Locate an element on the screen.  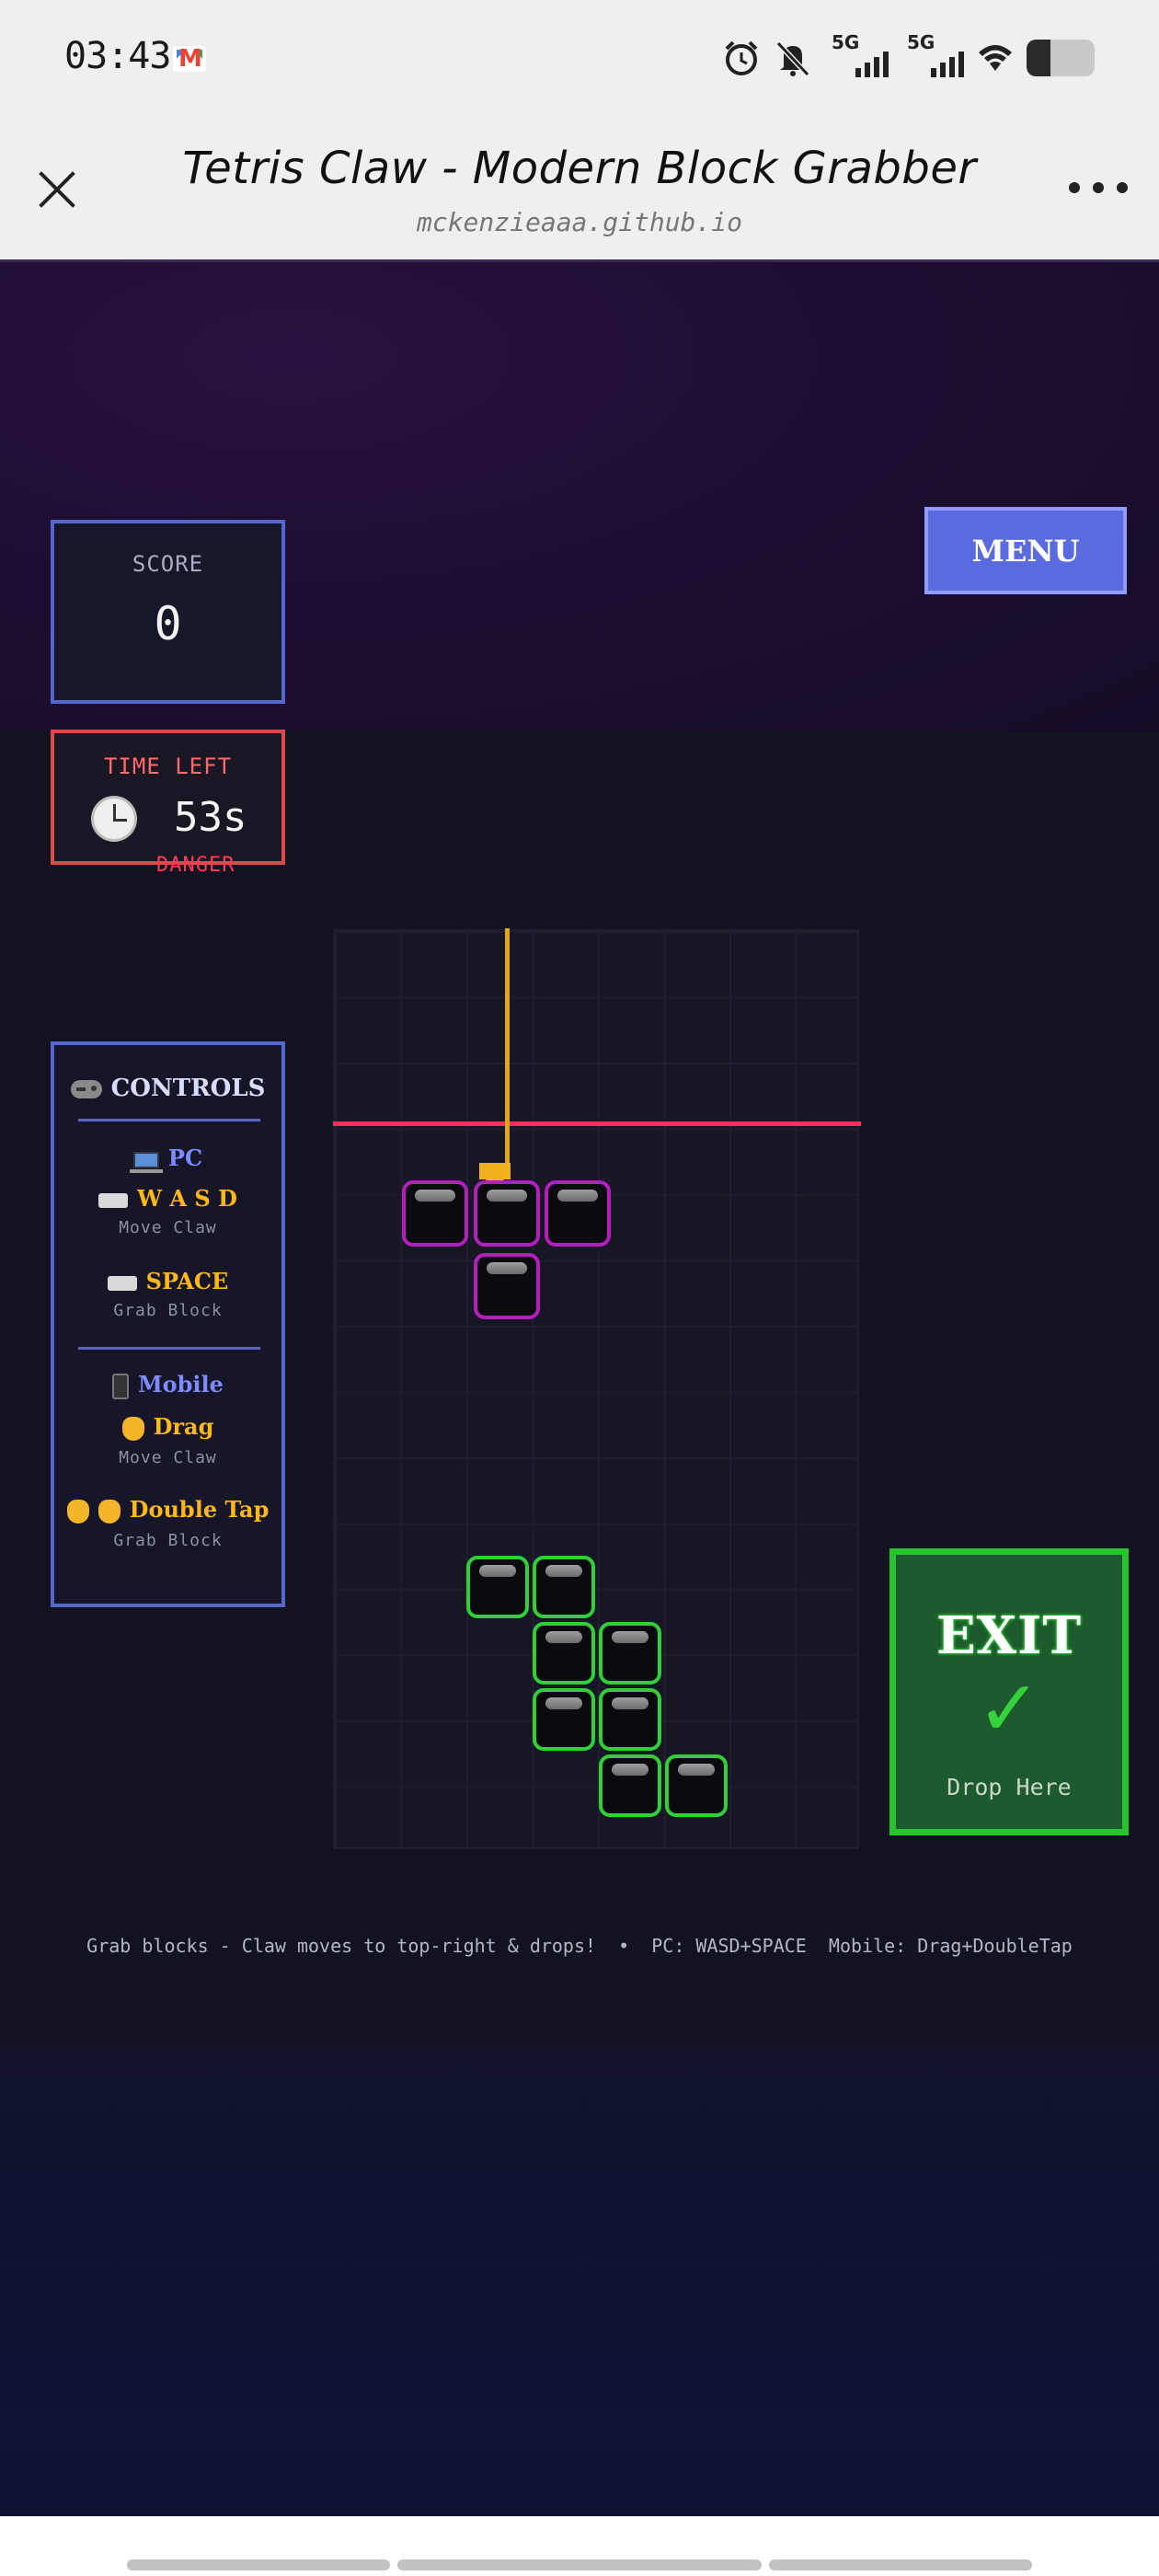
gmail-icon: M is located at coordinates (189, 59).